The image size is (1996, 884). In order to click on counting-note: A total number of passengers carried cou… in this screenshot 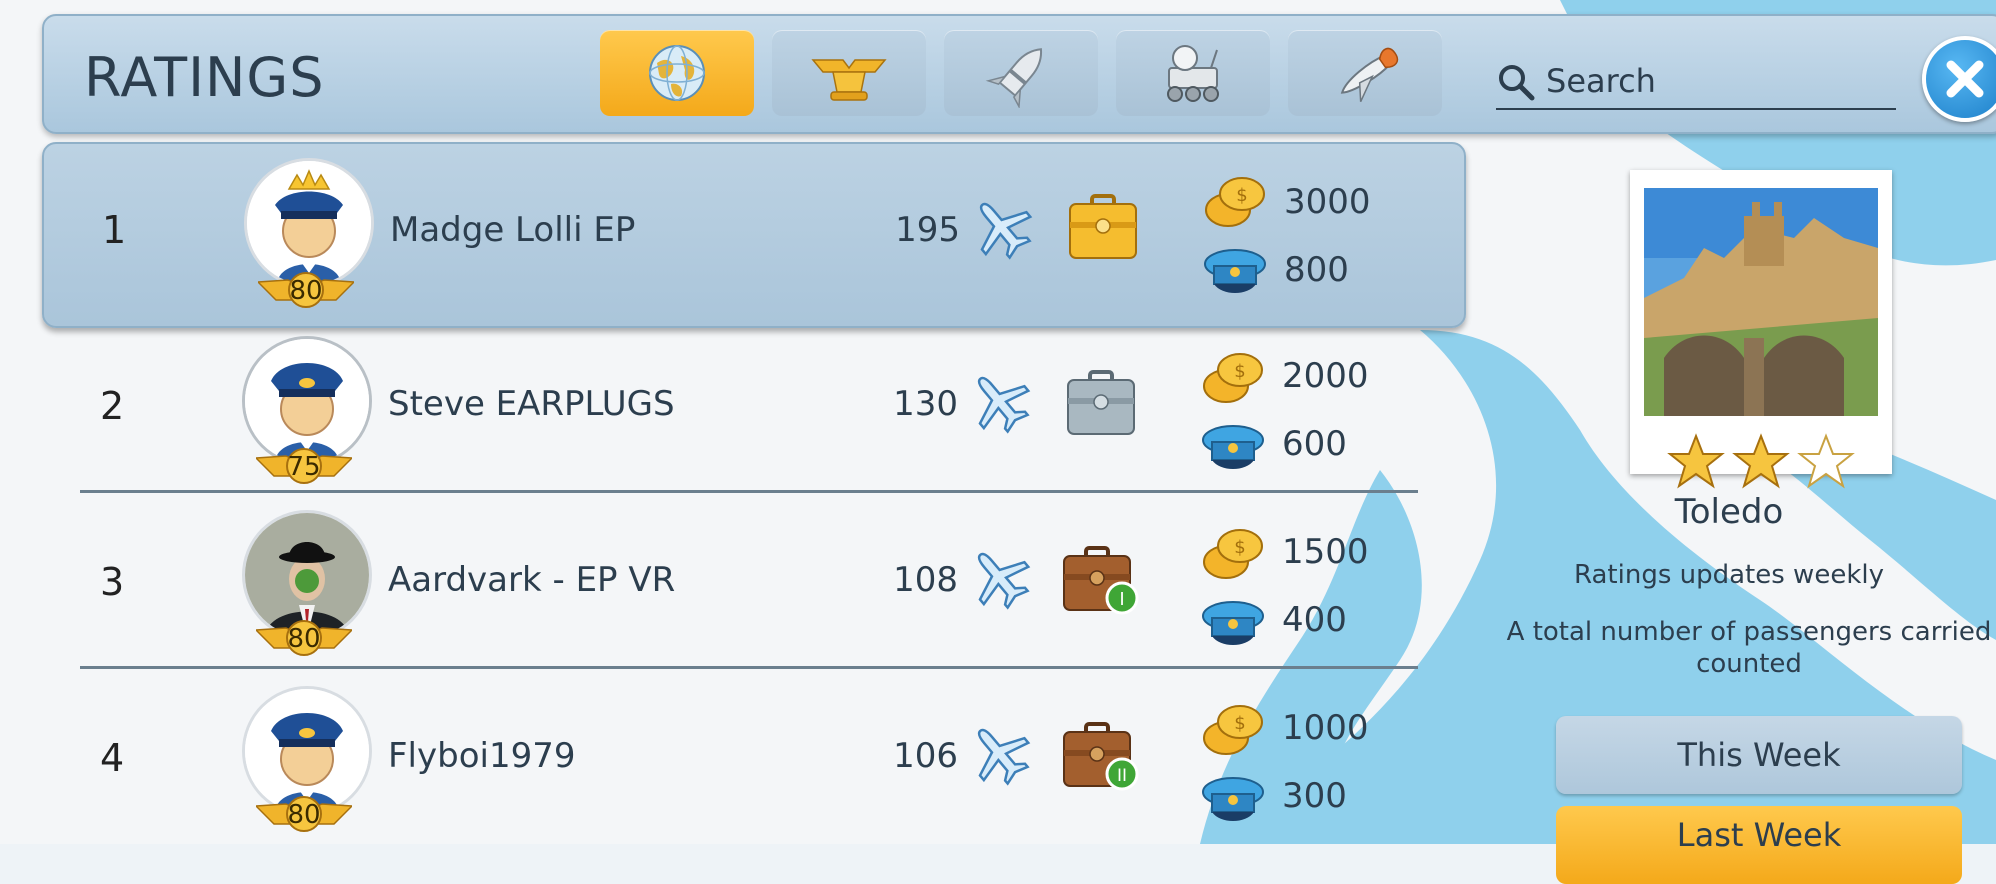, I will do `click(1749, 648)`.